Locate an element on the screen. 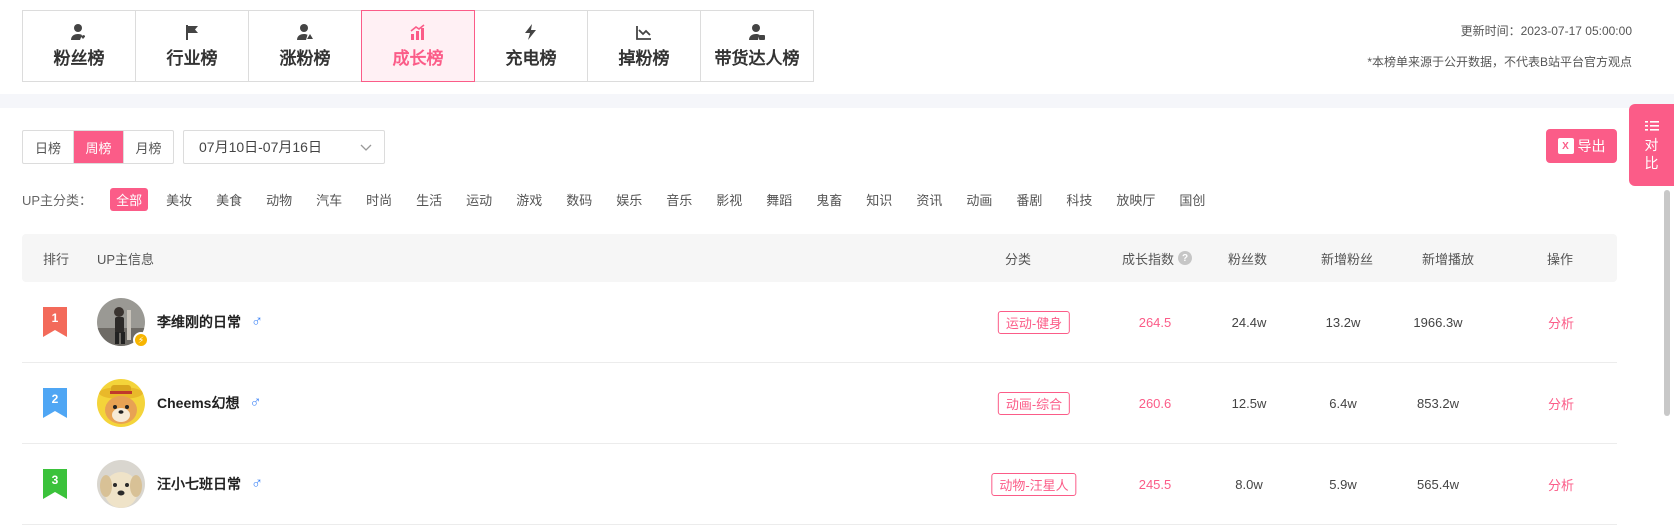 The height and width of the screenshot is (526, 1674). bar-growth-icon is located at coordinates (418, 32).